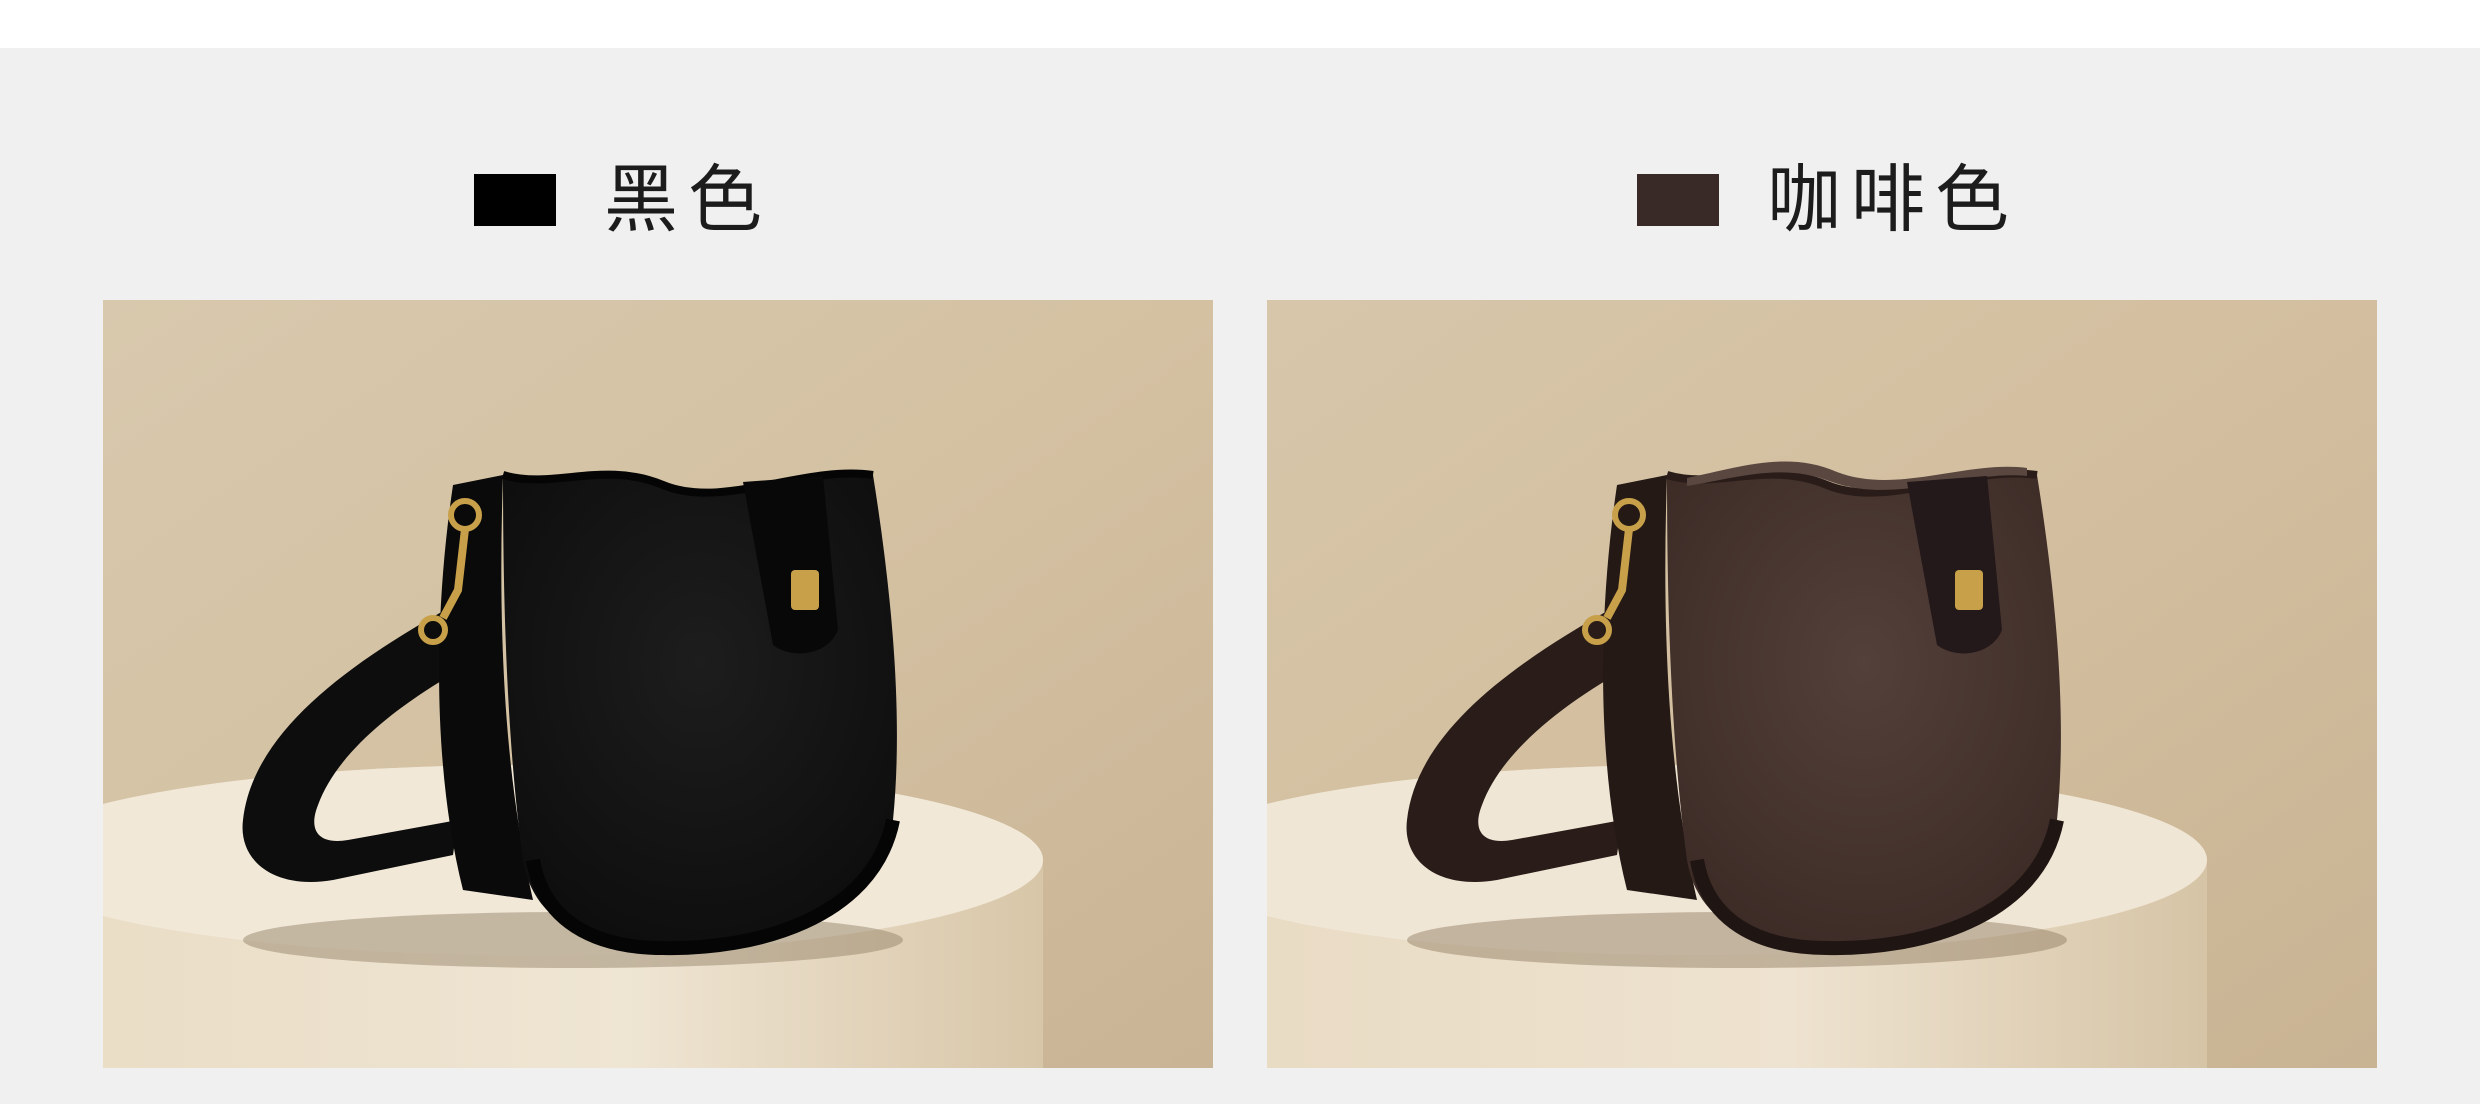 This screenshot has width=2480, height=1104. I want to click on color-label-coffee: 咖啡色, so click(1893, 200).